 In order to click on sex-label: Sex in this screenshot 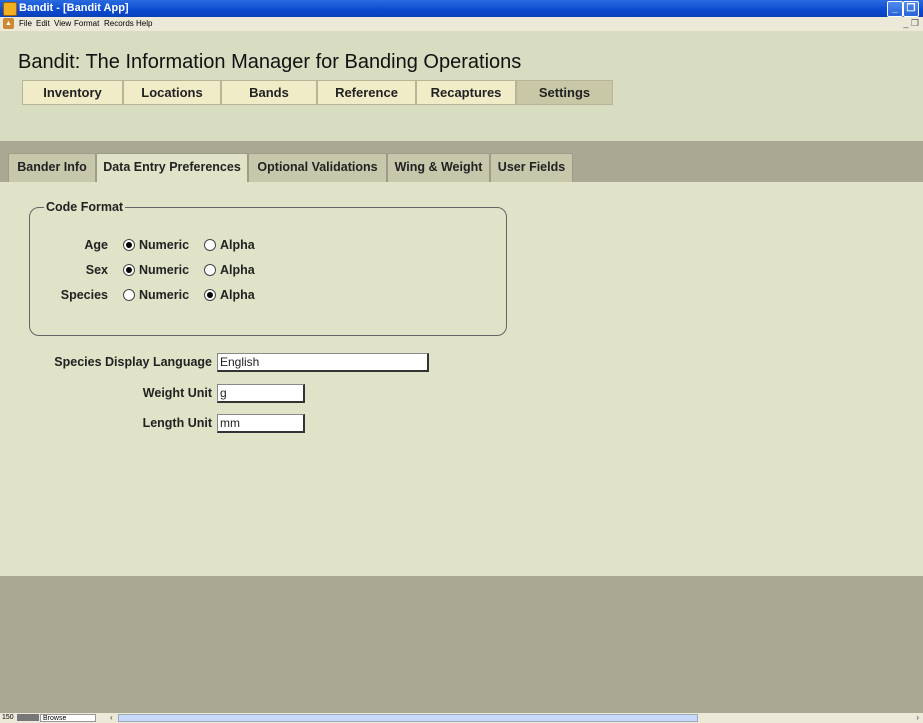, I will do `click(96, 270)`.